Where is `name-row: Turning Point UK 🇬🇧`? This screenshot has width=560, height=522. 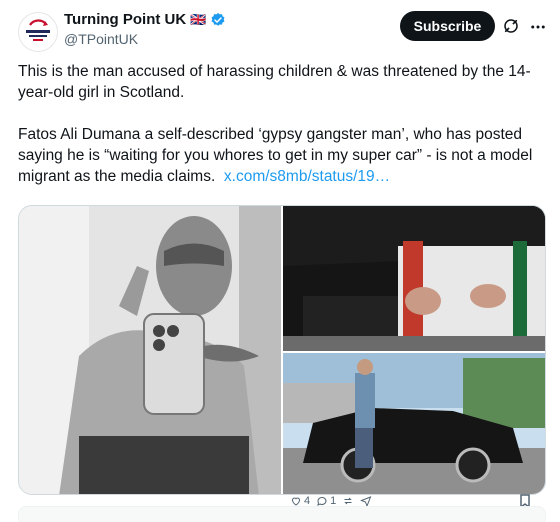
name-row: Turning Point UK 🇬🇧 is located at coordinates (145, 19).